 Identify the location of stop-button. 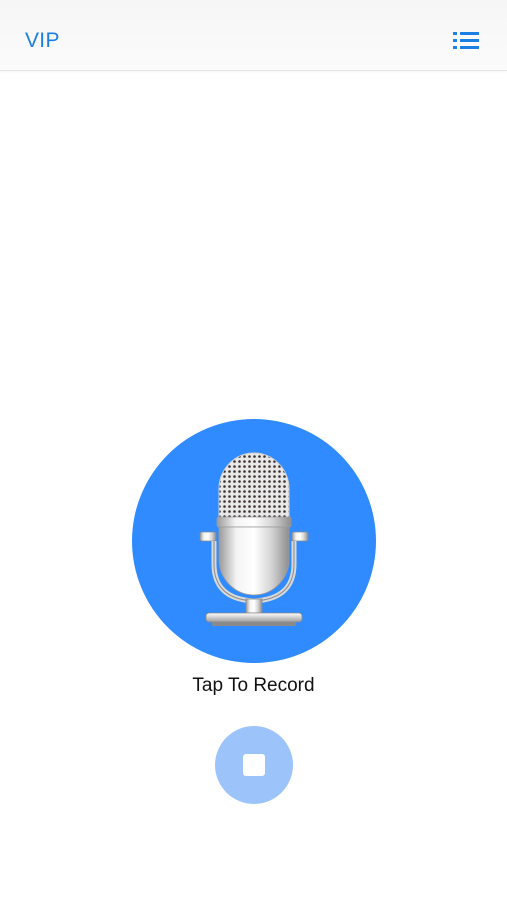
(254, 765).